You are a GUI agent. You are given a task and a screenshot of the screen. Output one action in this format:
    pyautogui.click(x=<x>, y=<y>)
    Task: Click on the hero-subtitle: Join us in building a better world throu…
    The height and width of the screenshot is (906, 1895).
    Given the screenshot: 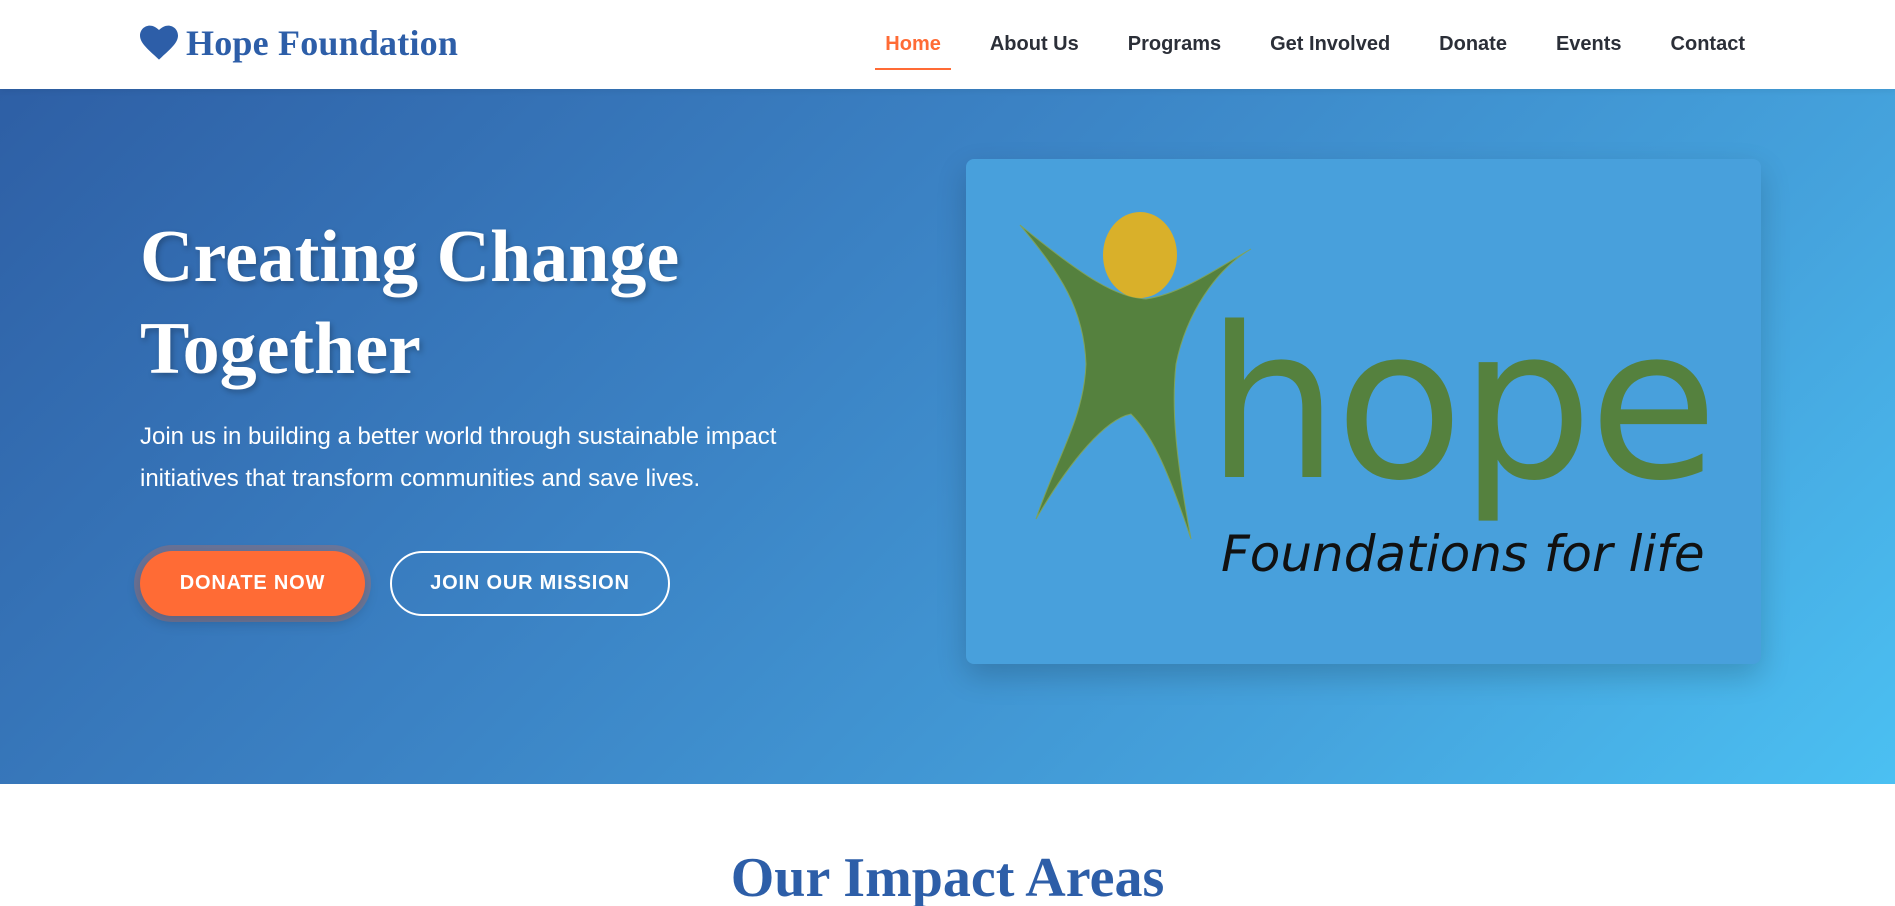 What is the action you would take?
    pyautogui.click(x=458, y=457)
    